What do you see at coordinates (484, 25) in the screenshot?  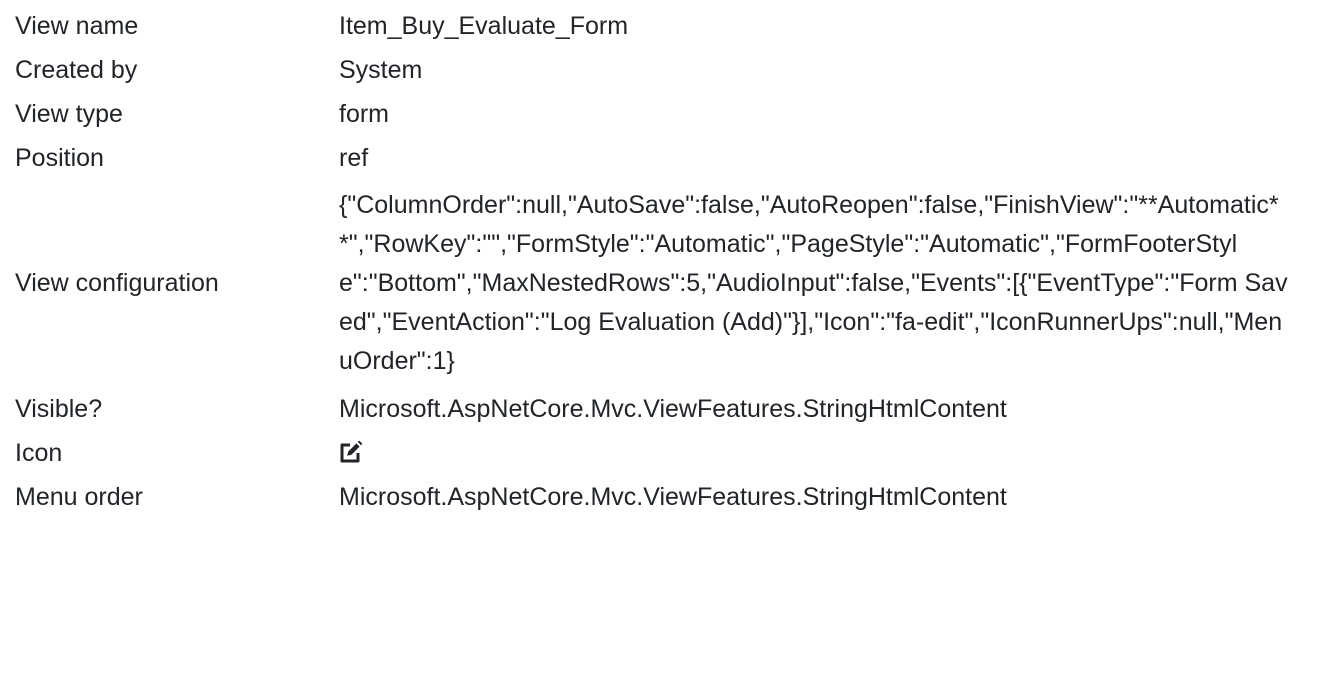 I see `view-name-value: Item_Buy_Evaluate_Form` at bounding box center [484, 25].